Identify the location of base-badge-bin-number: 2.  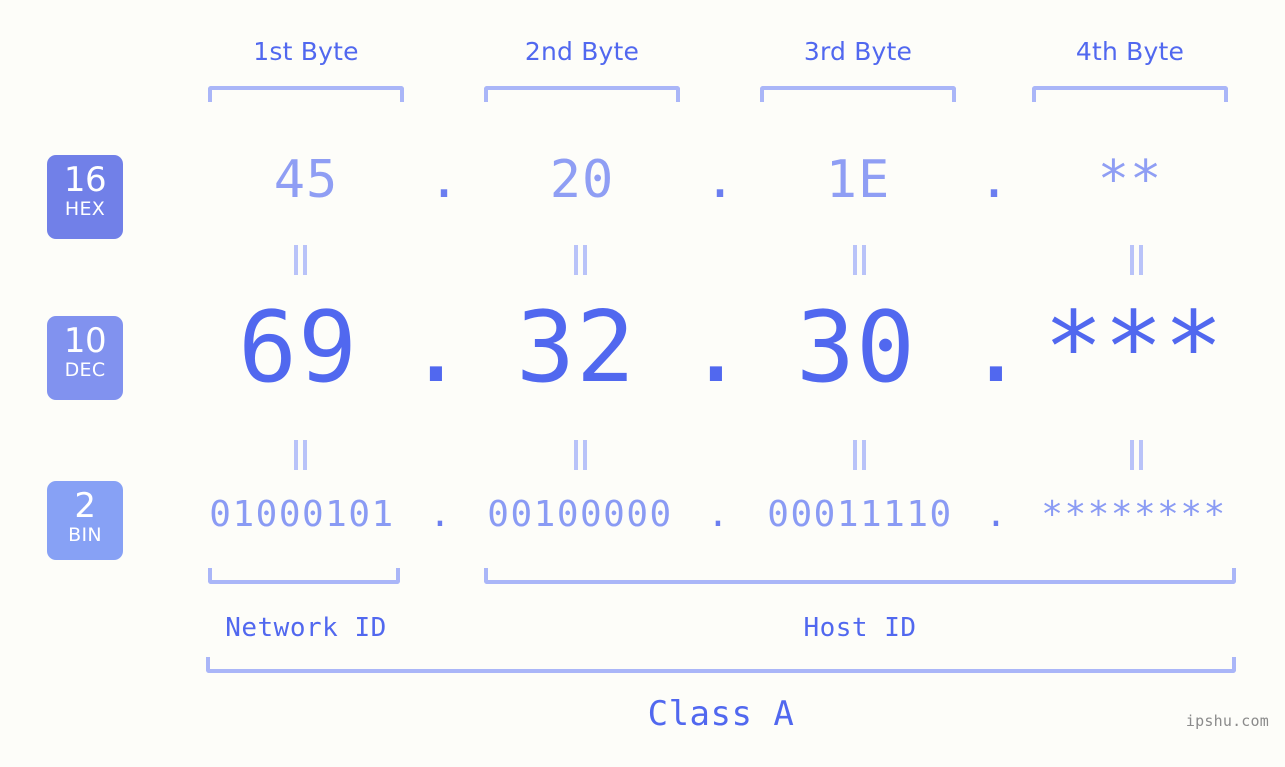
(85, 506).